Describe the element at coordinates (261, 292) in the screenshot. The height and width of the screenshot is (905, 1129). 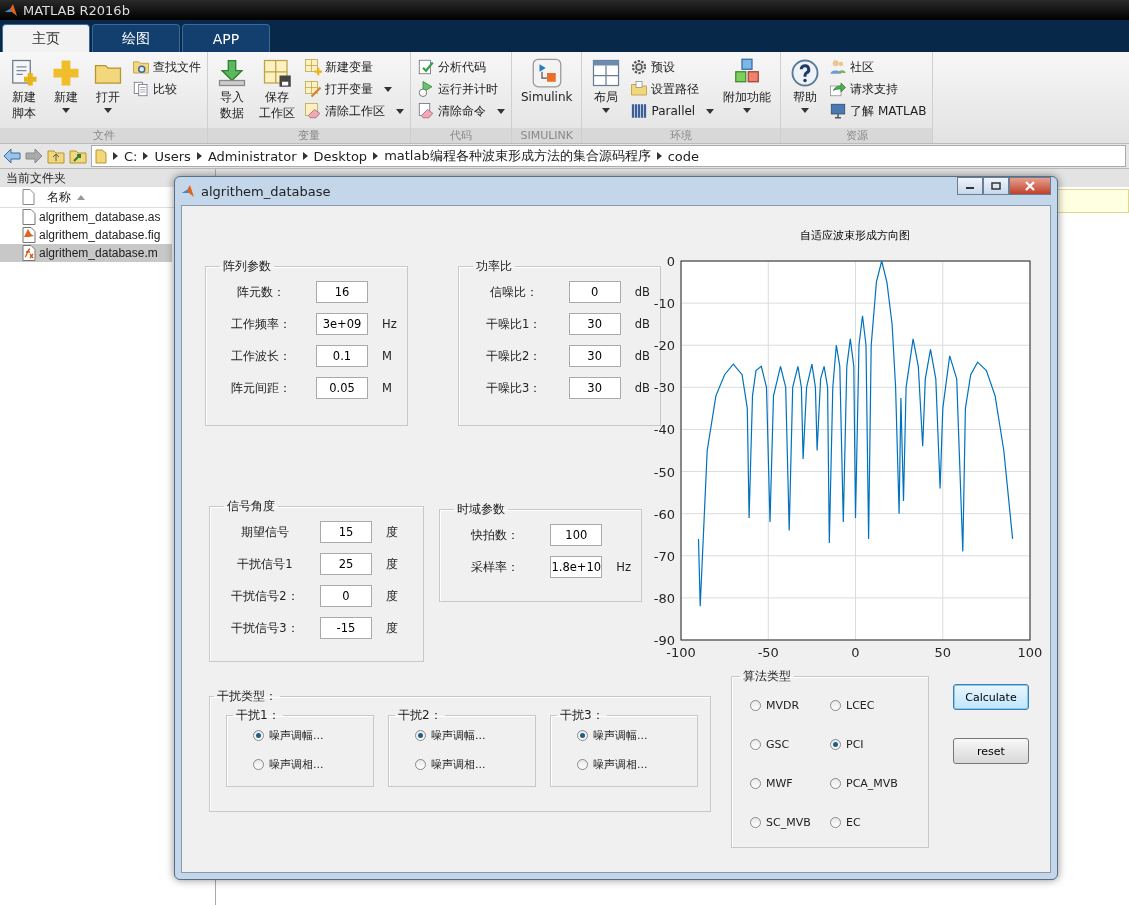
I see `field-label: 阵元数：` at that location.